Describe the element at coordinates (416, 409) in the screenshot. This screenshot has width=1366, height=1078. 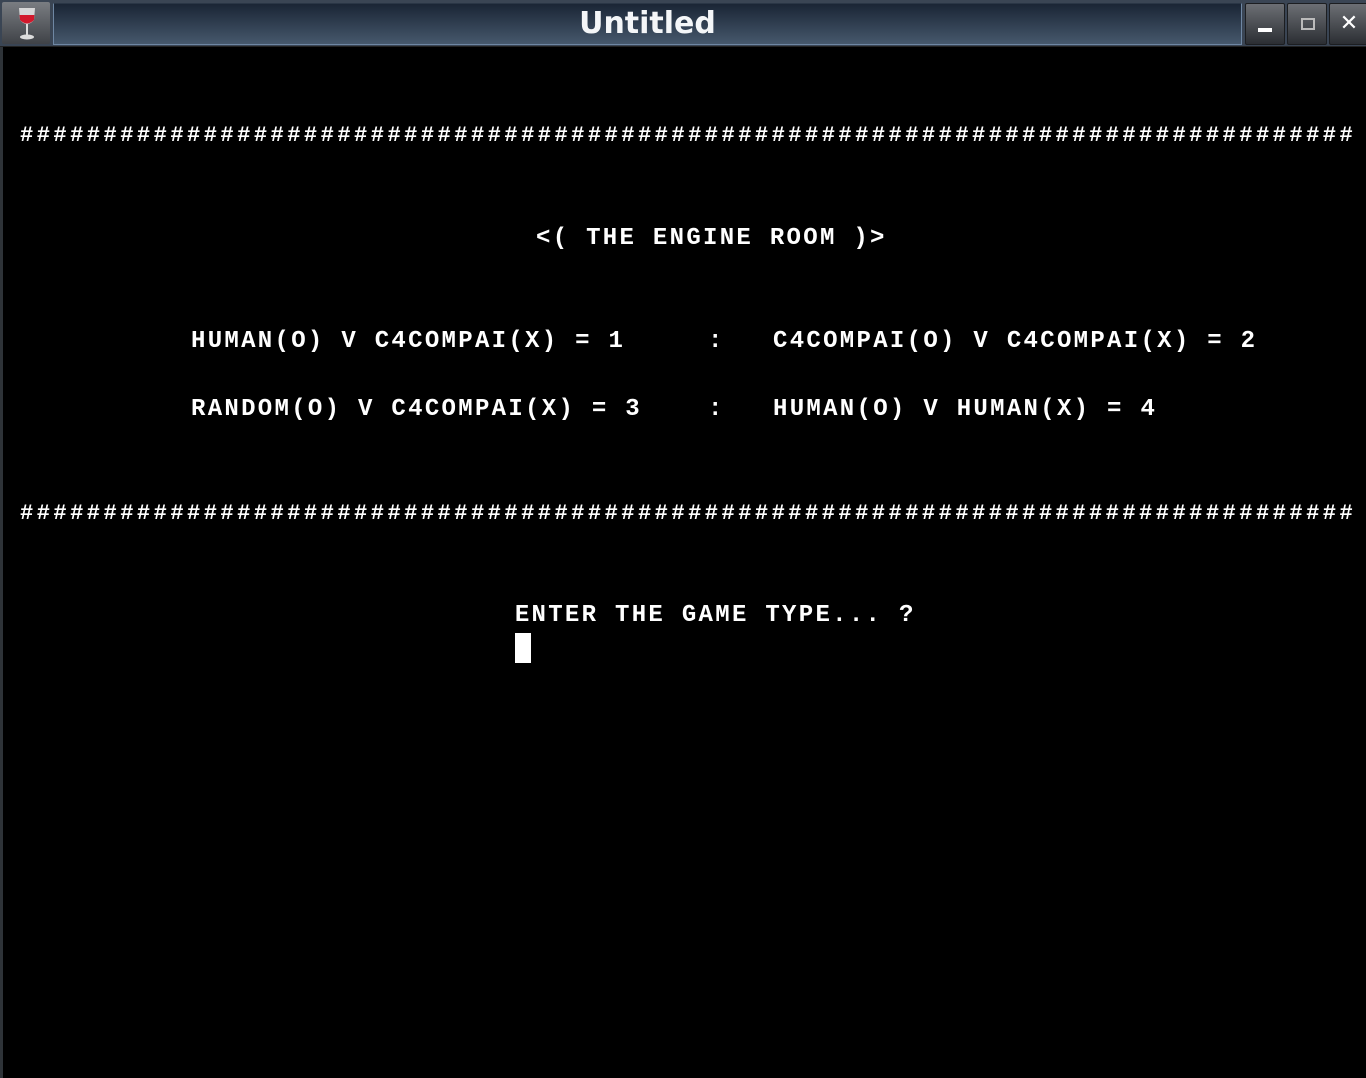
I see `option-3: RANDOM(O) V C4COMPAI(X) = 3` at that location.